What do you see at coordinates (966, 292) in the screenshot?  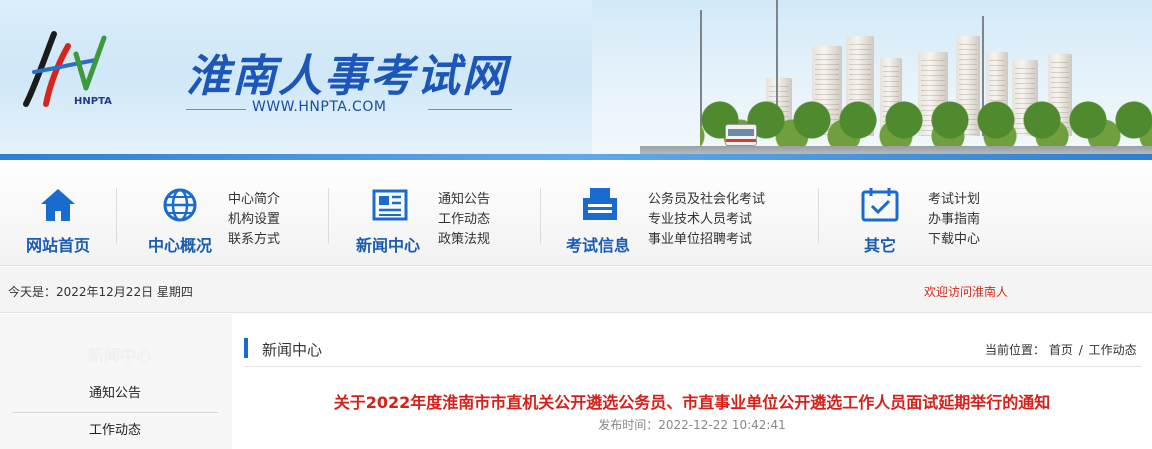 I see `welcome-marquee: 欢迎访问淮南人` at bounding box center [966, 292].